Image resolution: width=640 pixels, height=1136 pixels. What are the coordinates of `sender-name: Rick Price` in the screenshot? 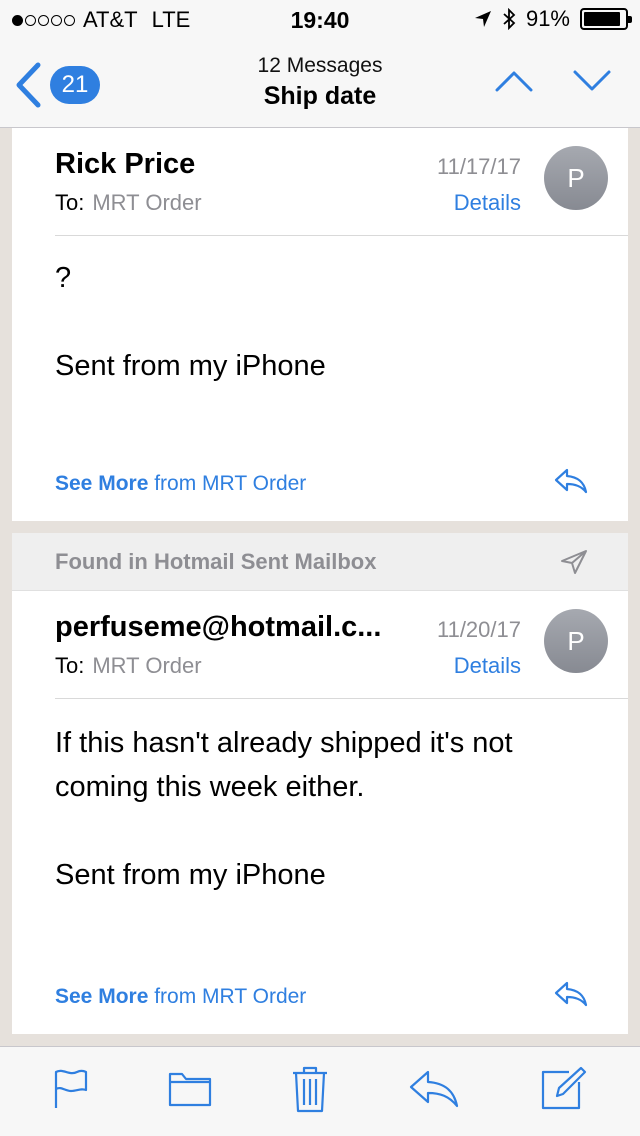 It's located at (125, 164).